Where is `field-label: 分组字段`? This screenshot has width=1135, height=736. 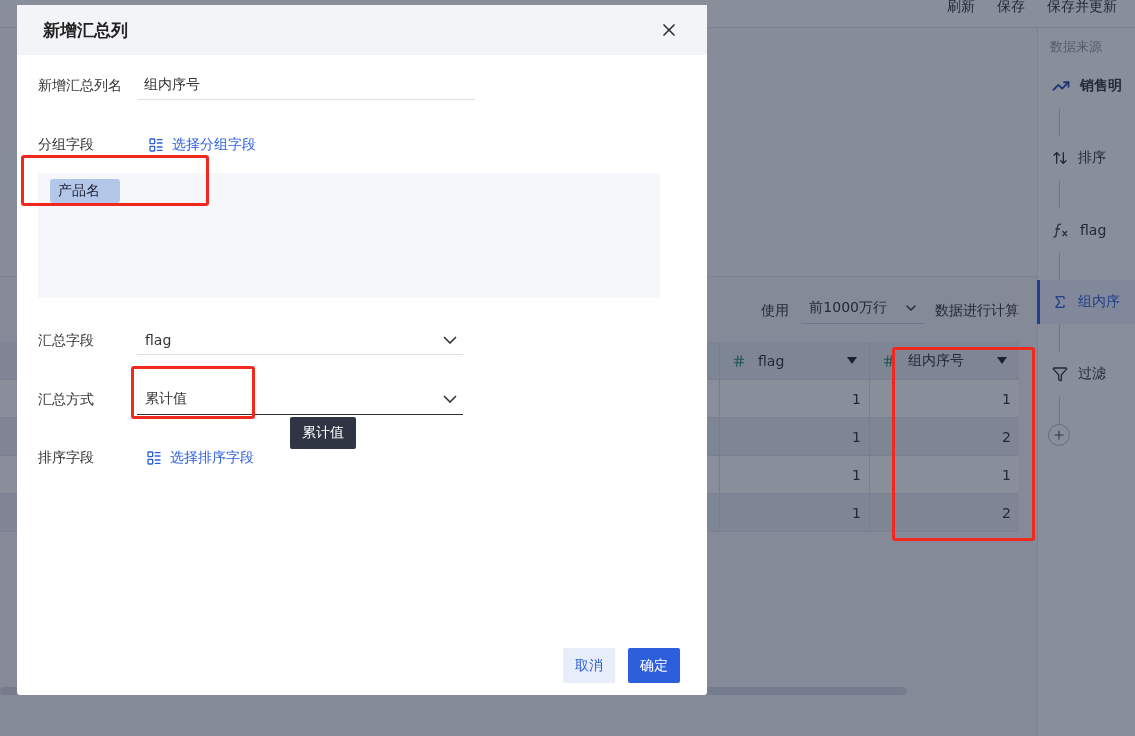 field-label: 分组字段 is located at coordinates (66, 145).